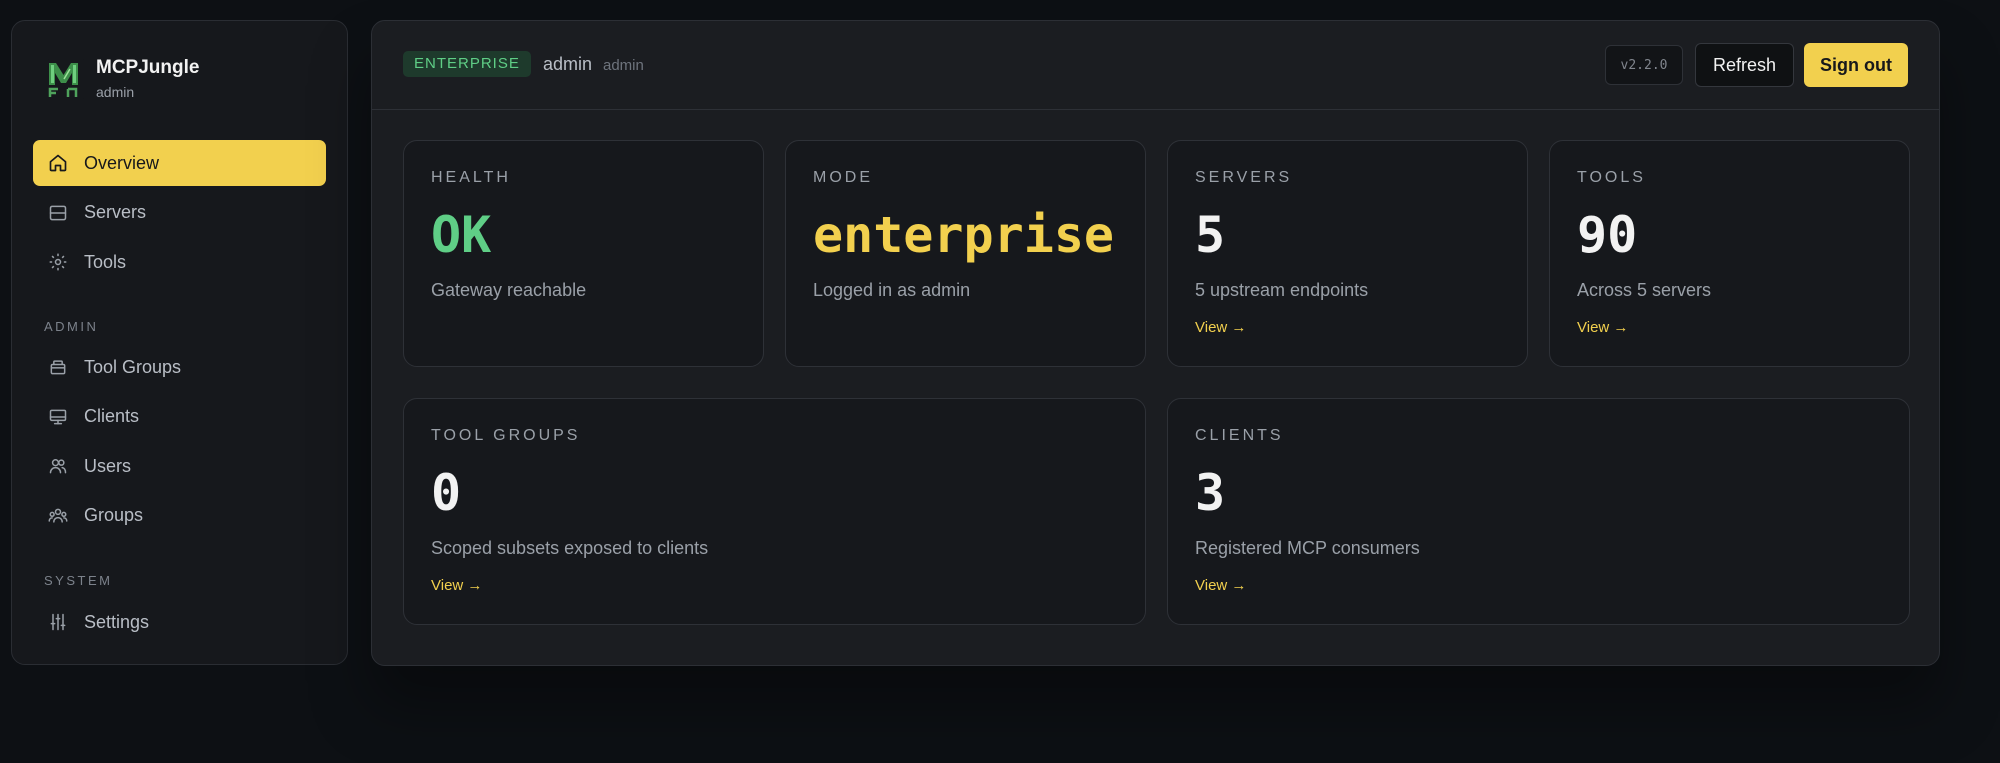  What do you see at coordinates (112, 416) in the screenshot?
I see `sidebar-item-label: Clients` at bounding box center [112, 416].